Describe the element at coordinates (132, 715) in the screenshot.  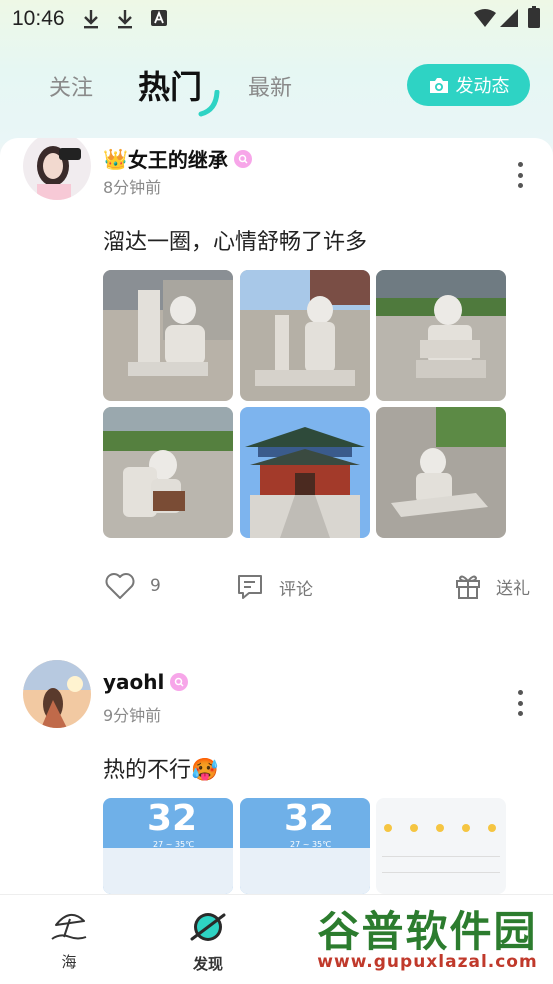
I see `post-time: 9分钟前` at that location.